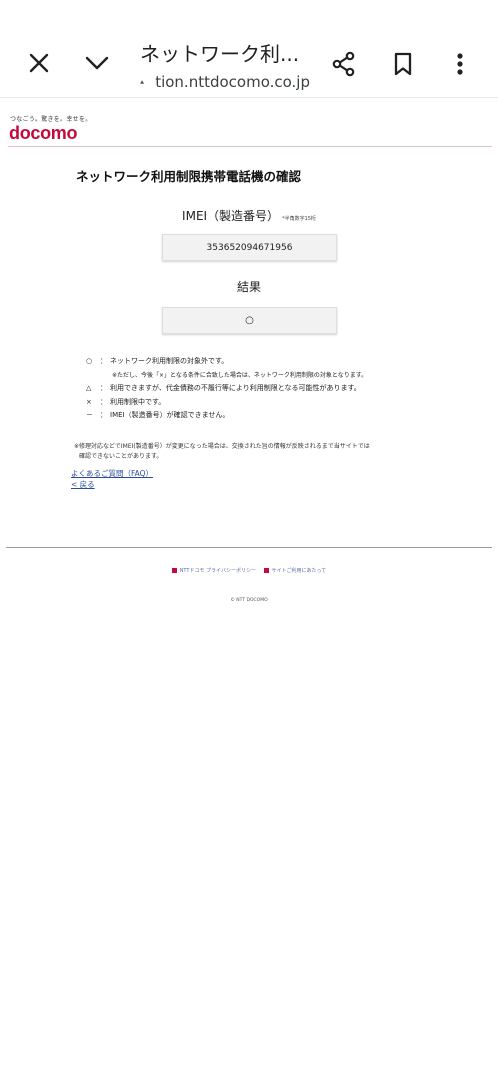 The width and height of the screenshot is (498, 1080). I want to click on legend-text: 利用できますが、代金債務の不履行等により利用制限となる可能性があります。, so click(235, 387).